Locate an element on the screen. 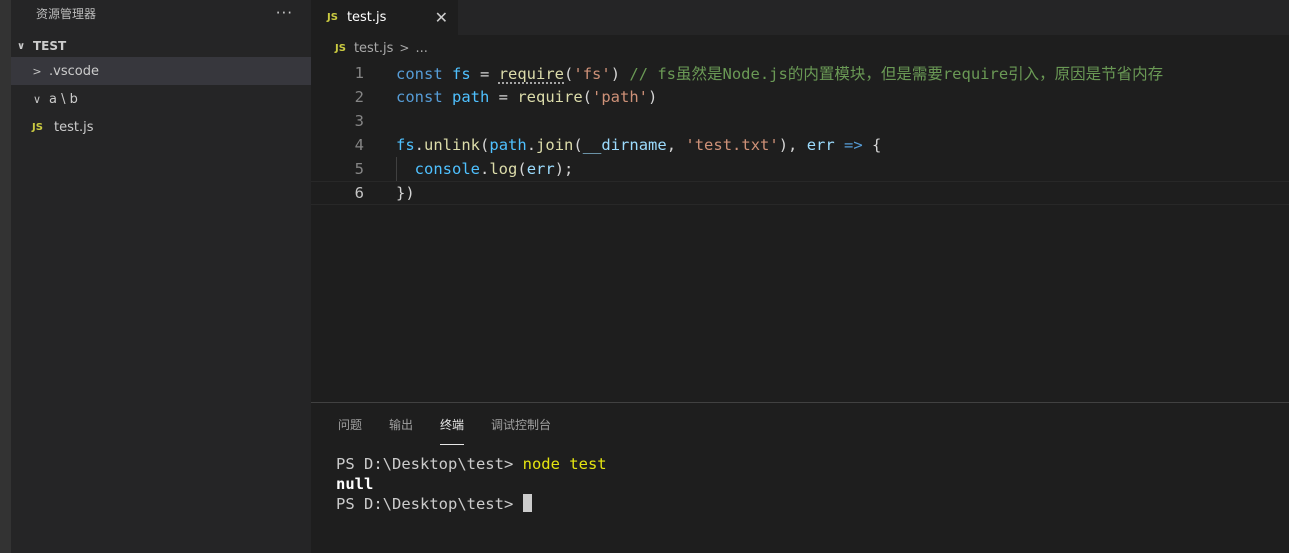 The height and width of the screenshot is (553, 1289). line-number: 4 is located at coordinates (359, 145).